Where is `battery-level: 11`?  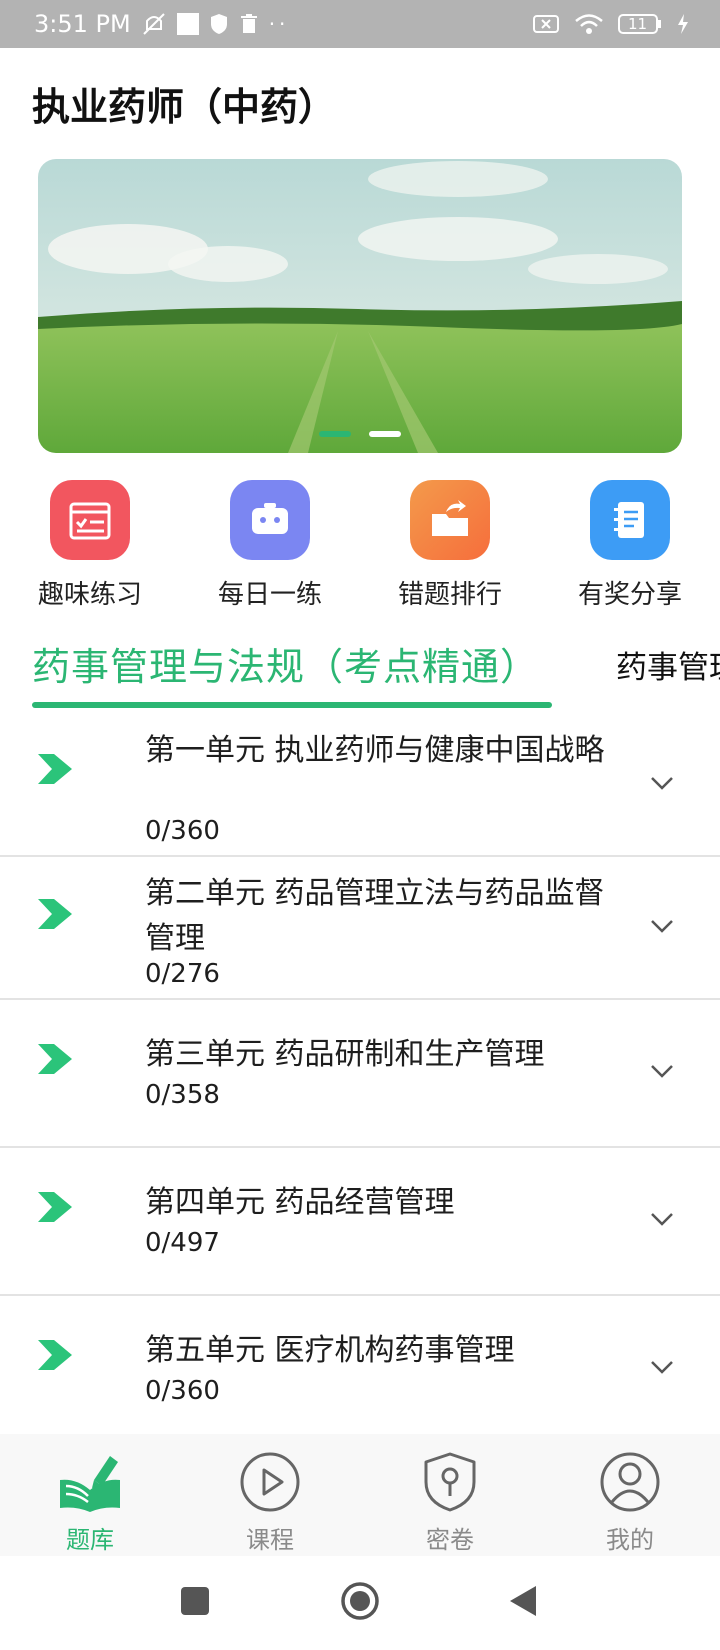 battery-level: 11 is located at coordinates (638, 24).